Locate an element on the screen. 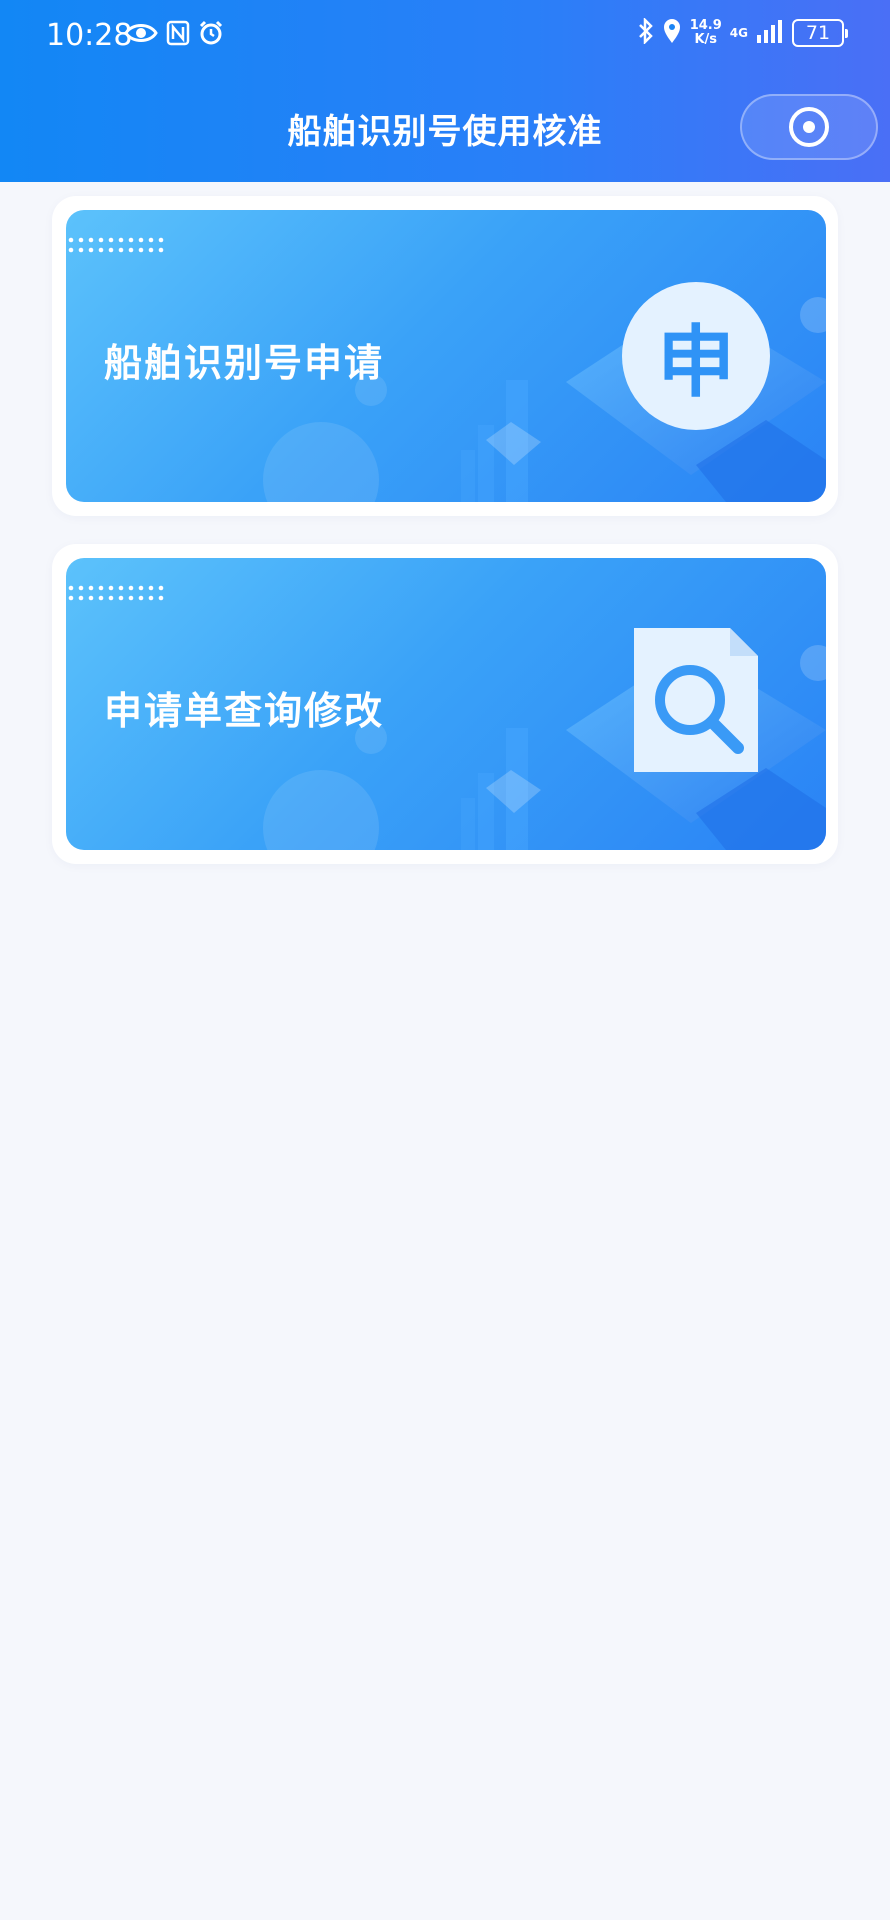 This screenshot has width=890, height=1920. title-bar: 船舶识别号使用核准 is located at coordinates (445, 128).